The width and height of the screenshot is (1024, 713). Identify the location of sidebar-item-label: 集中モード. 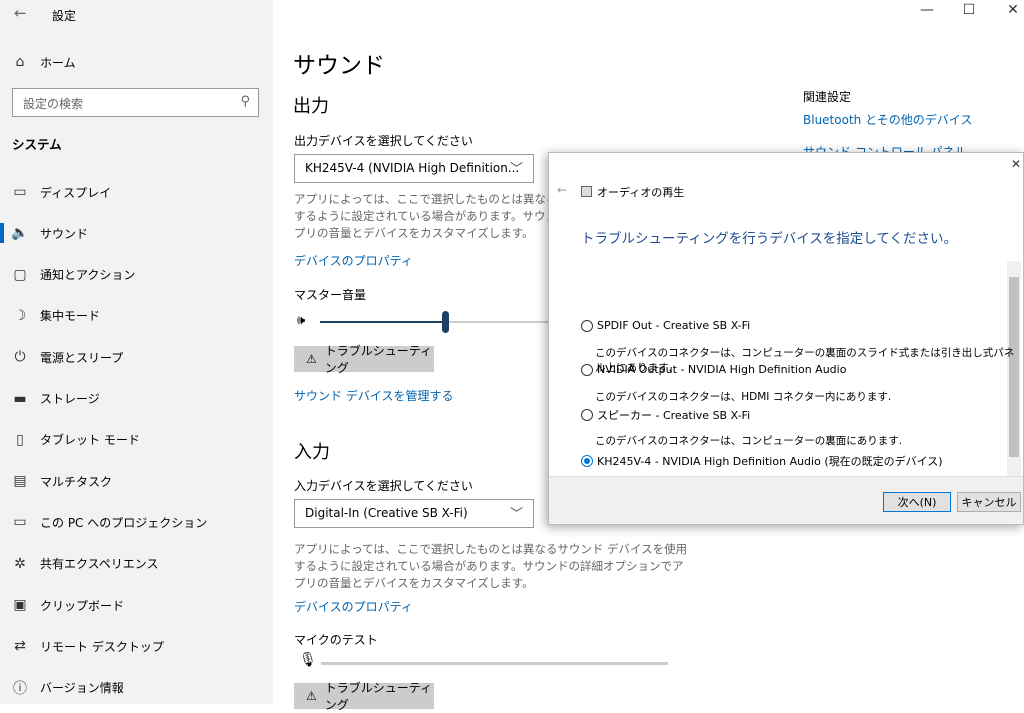
(70, 316).